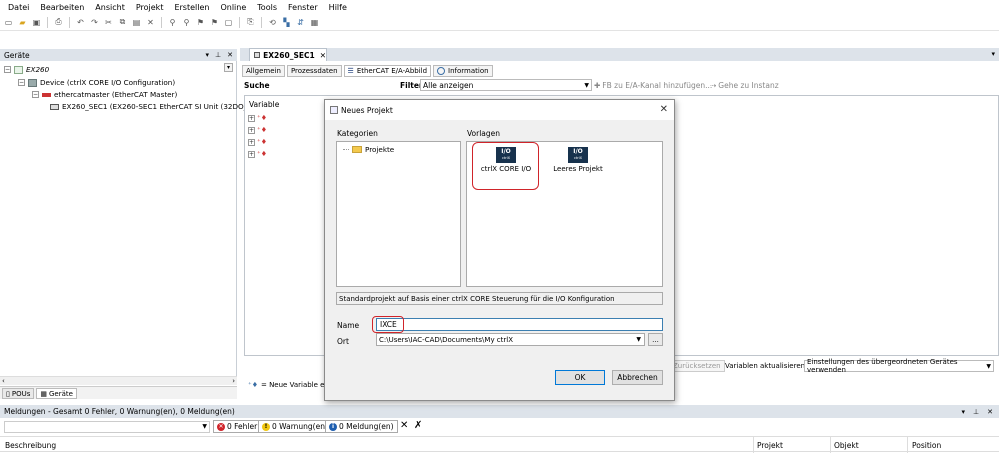 The image size is (999, 467). Describe the element at coordinates (506, 85) in the screenshot. I see `filter-select: Alle anzeigen ▼` at that location.